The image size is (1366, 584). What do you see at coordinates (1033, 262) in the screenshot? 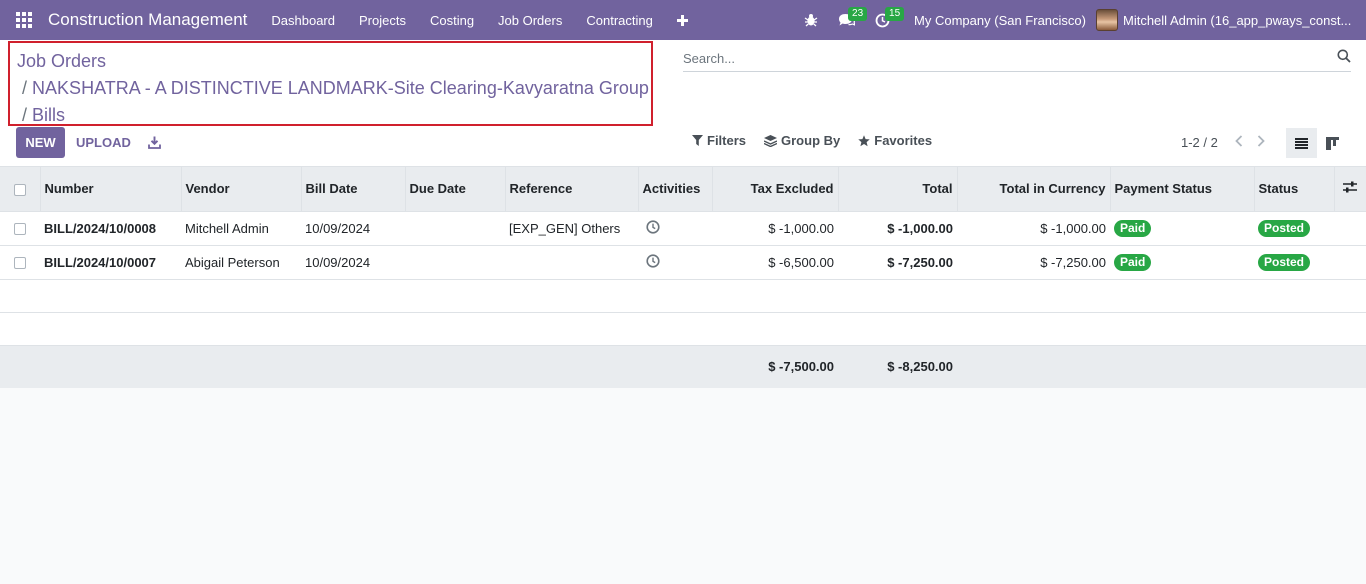
I see `cell-total-in-currency: $ -7,250.00` at bounding box center [1033, 262].